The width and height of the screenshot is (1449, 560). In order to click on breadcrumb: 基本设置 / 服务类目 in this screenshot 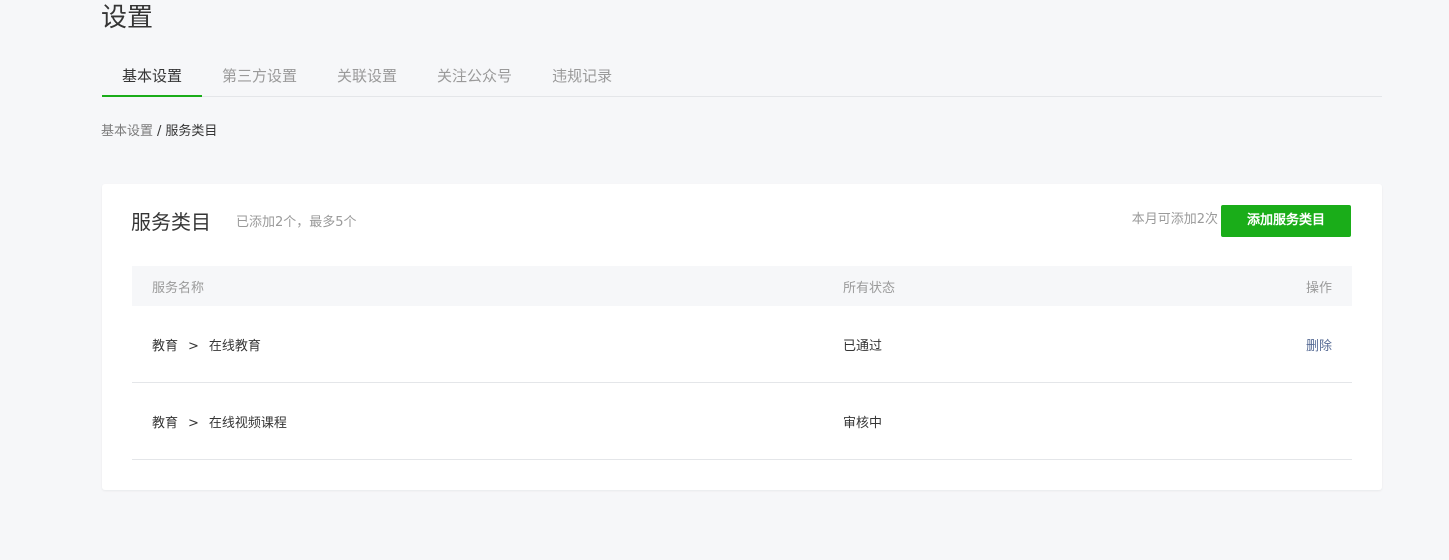, I will do `click(159, 132)`.